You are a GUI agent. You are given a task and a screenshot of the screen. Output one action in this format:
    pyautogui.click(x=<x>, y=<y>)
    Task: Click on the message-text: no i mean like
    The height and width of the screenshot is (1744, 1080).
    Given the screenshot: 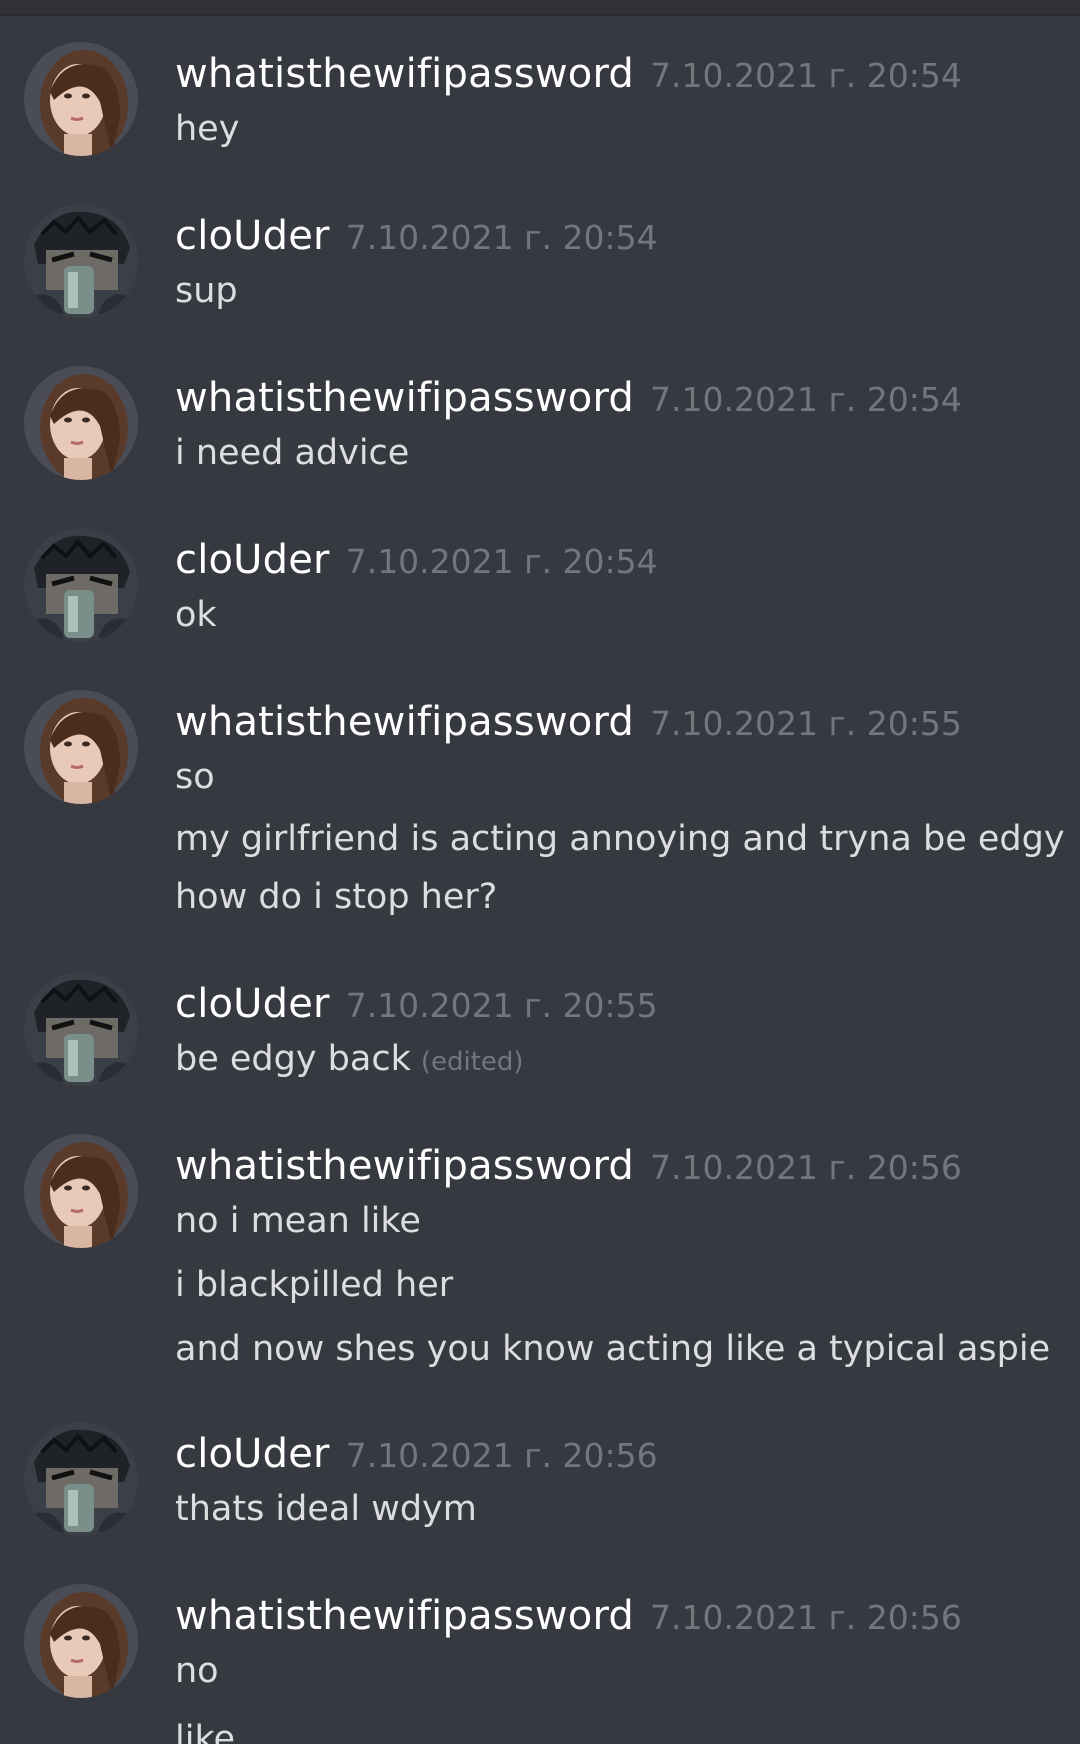 What is the action you would take?
    pyautogui.click(x=298, y=1221)
    